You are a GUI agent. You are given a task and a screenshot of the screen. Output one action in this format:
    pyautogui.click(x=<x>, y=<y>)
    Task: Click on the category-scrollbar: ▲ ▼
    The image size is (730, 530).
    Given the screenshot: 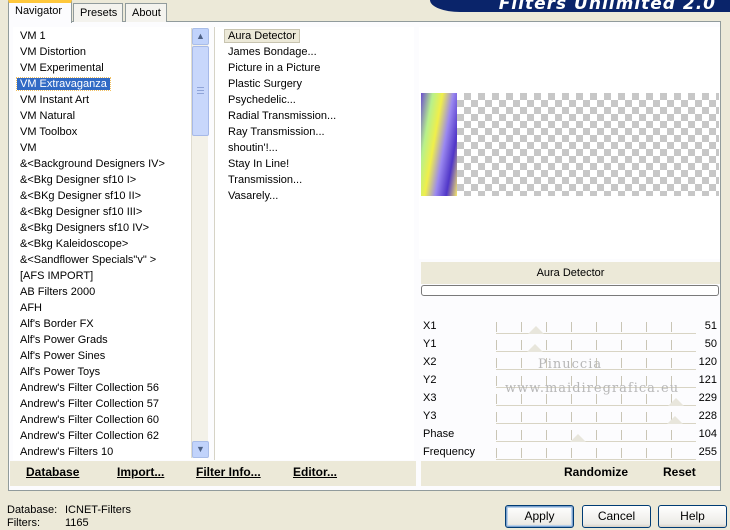 What is the action you would take?
    pyautogui.click(x=200, y=243)
    